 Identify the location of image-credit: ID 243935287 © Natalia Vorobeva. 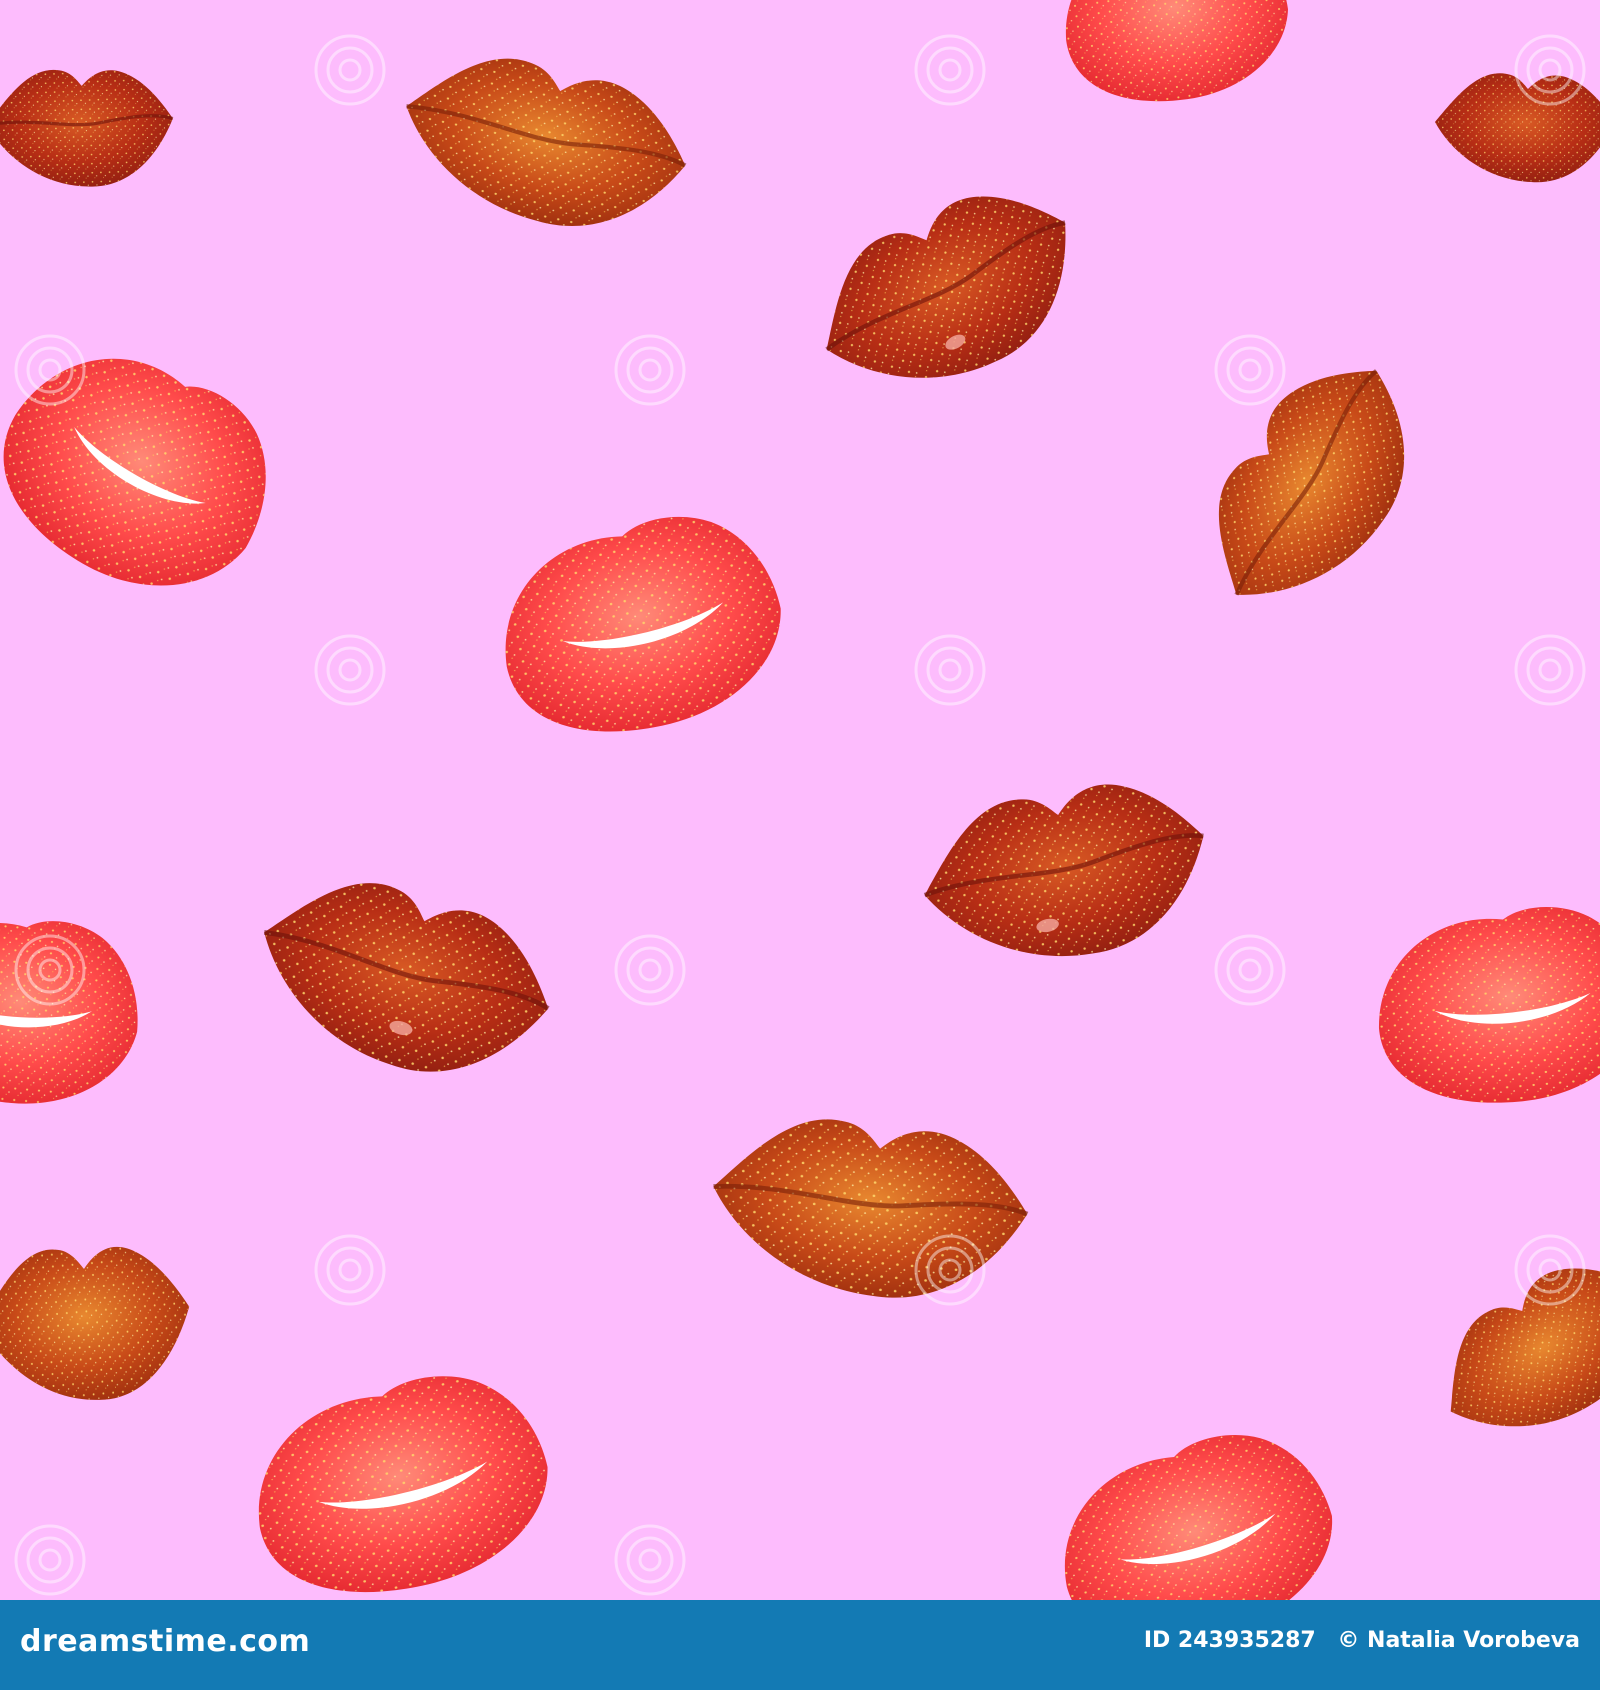
(1362, 1640).